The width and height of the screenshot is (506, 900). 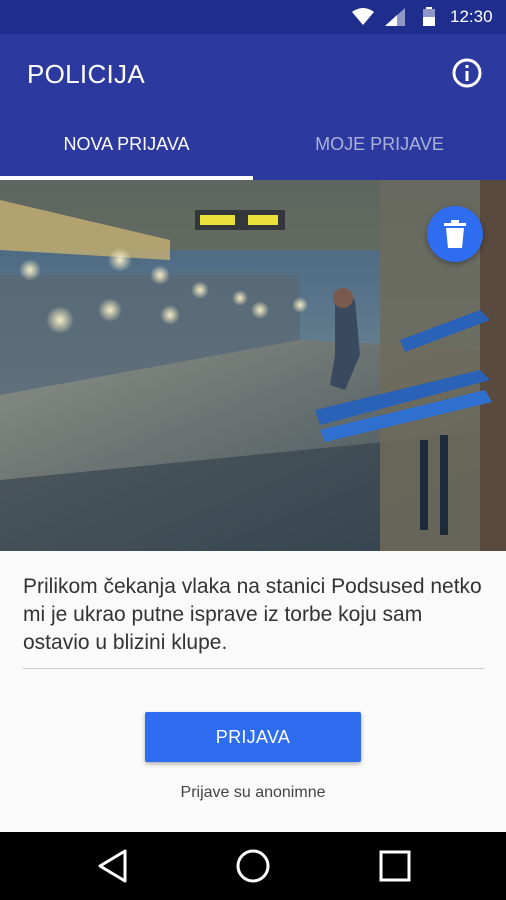 I want to click on battery-icon, so click(x=429, y=16).